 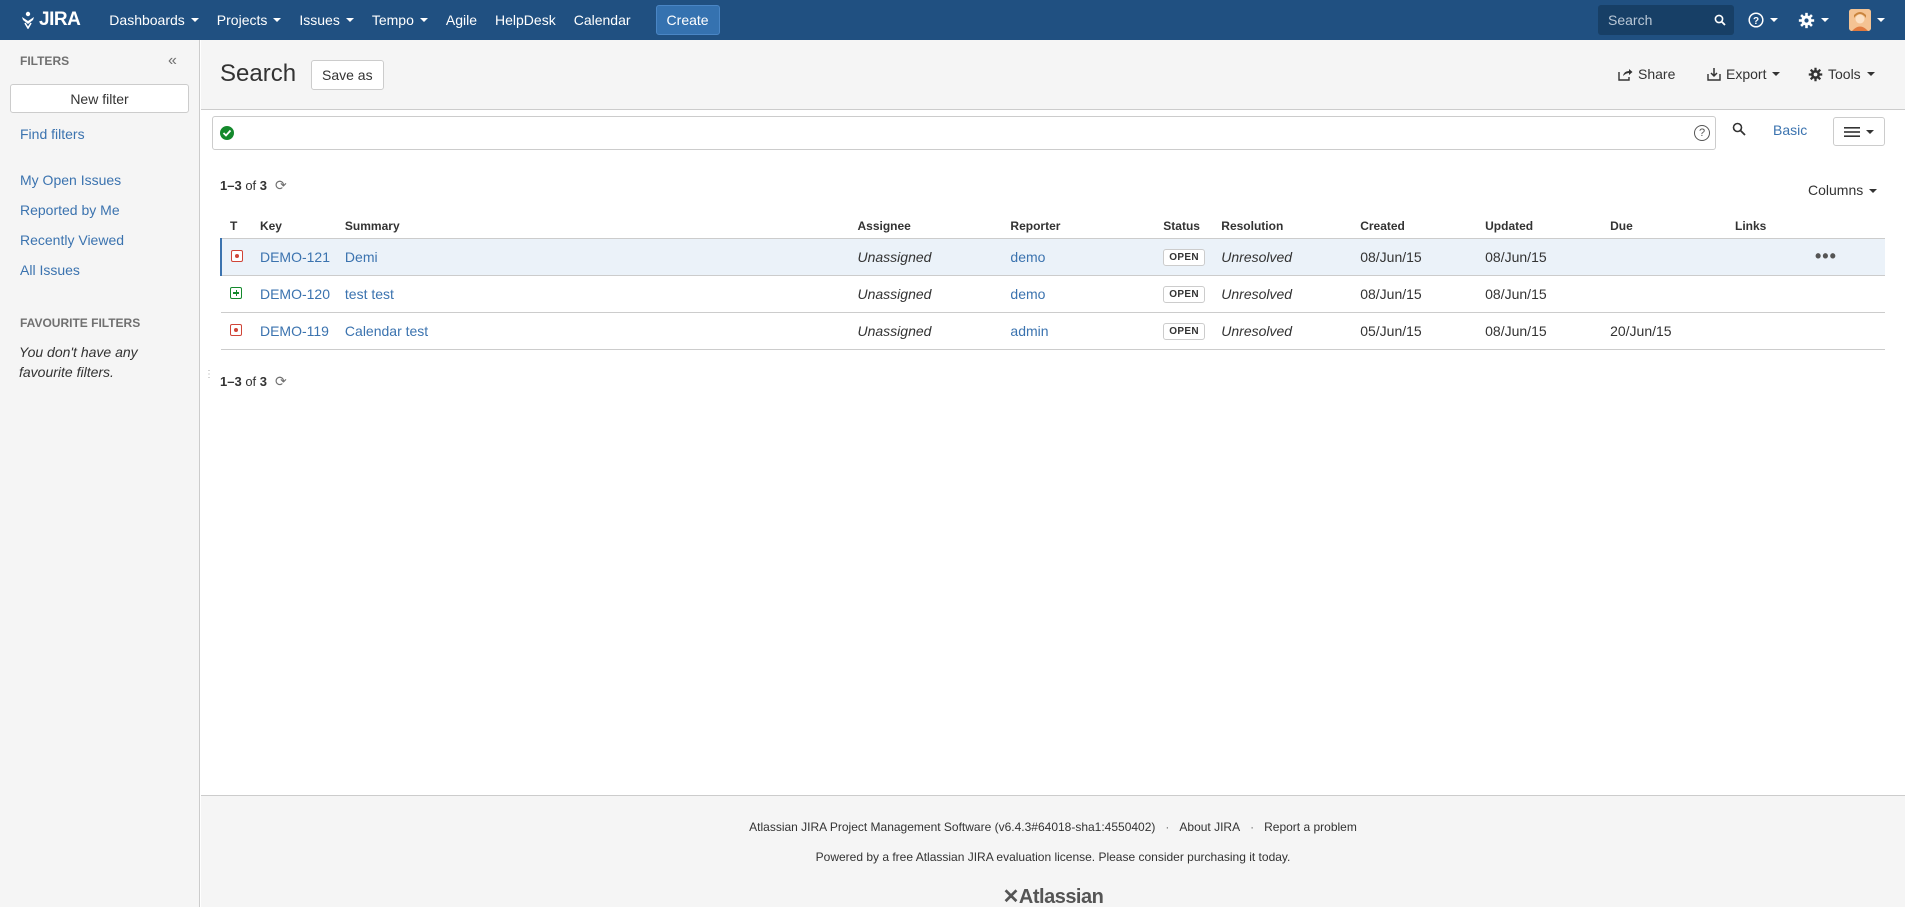 I want to click on col-header-actions, so click(x=1849, y=226).